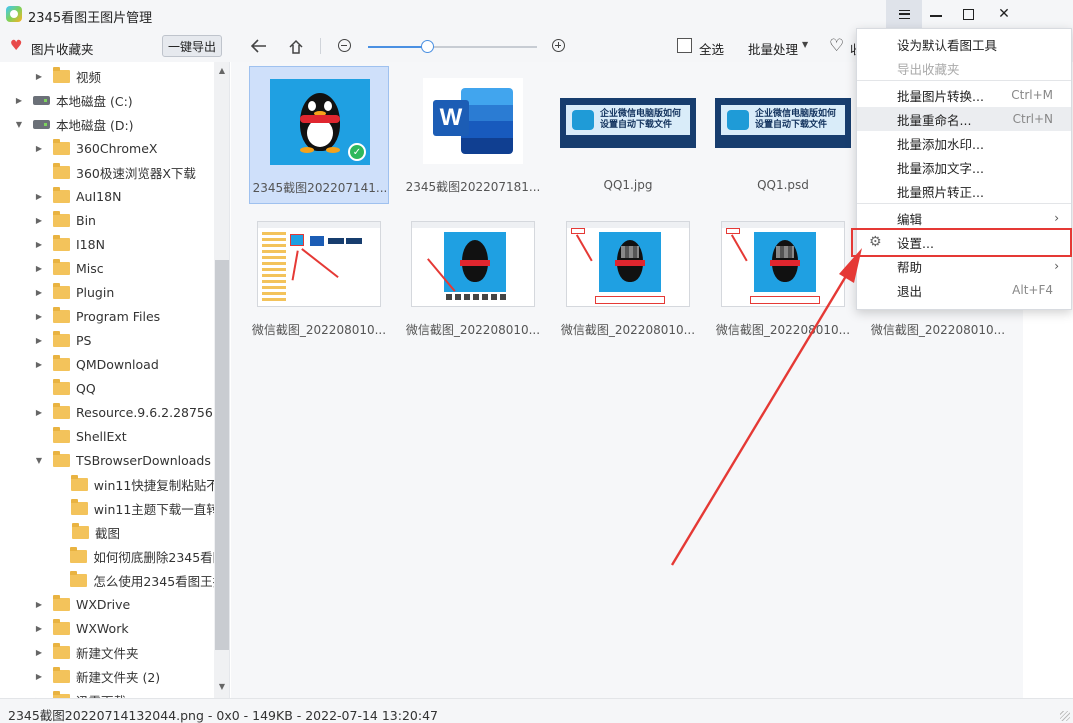 The width and height of the screenshot is (1073, 723). Describe the element at coordinates (904, 14) in the screenshot. I see `main-menu-button` at that location.